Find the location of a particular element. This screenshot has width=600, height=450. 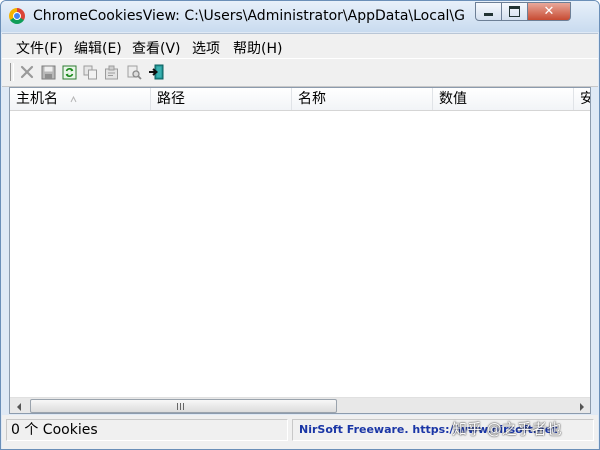

properties-icon is located at coordinates (111, 72).